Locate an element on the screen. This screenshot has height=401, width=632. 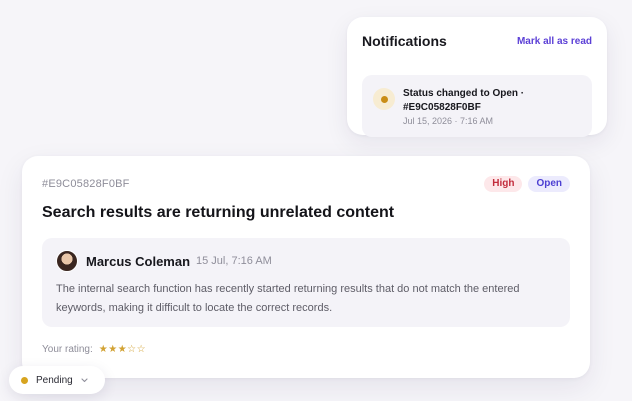
status-badge: Open is located at coordinates (549, 184).